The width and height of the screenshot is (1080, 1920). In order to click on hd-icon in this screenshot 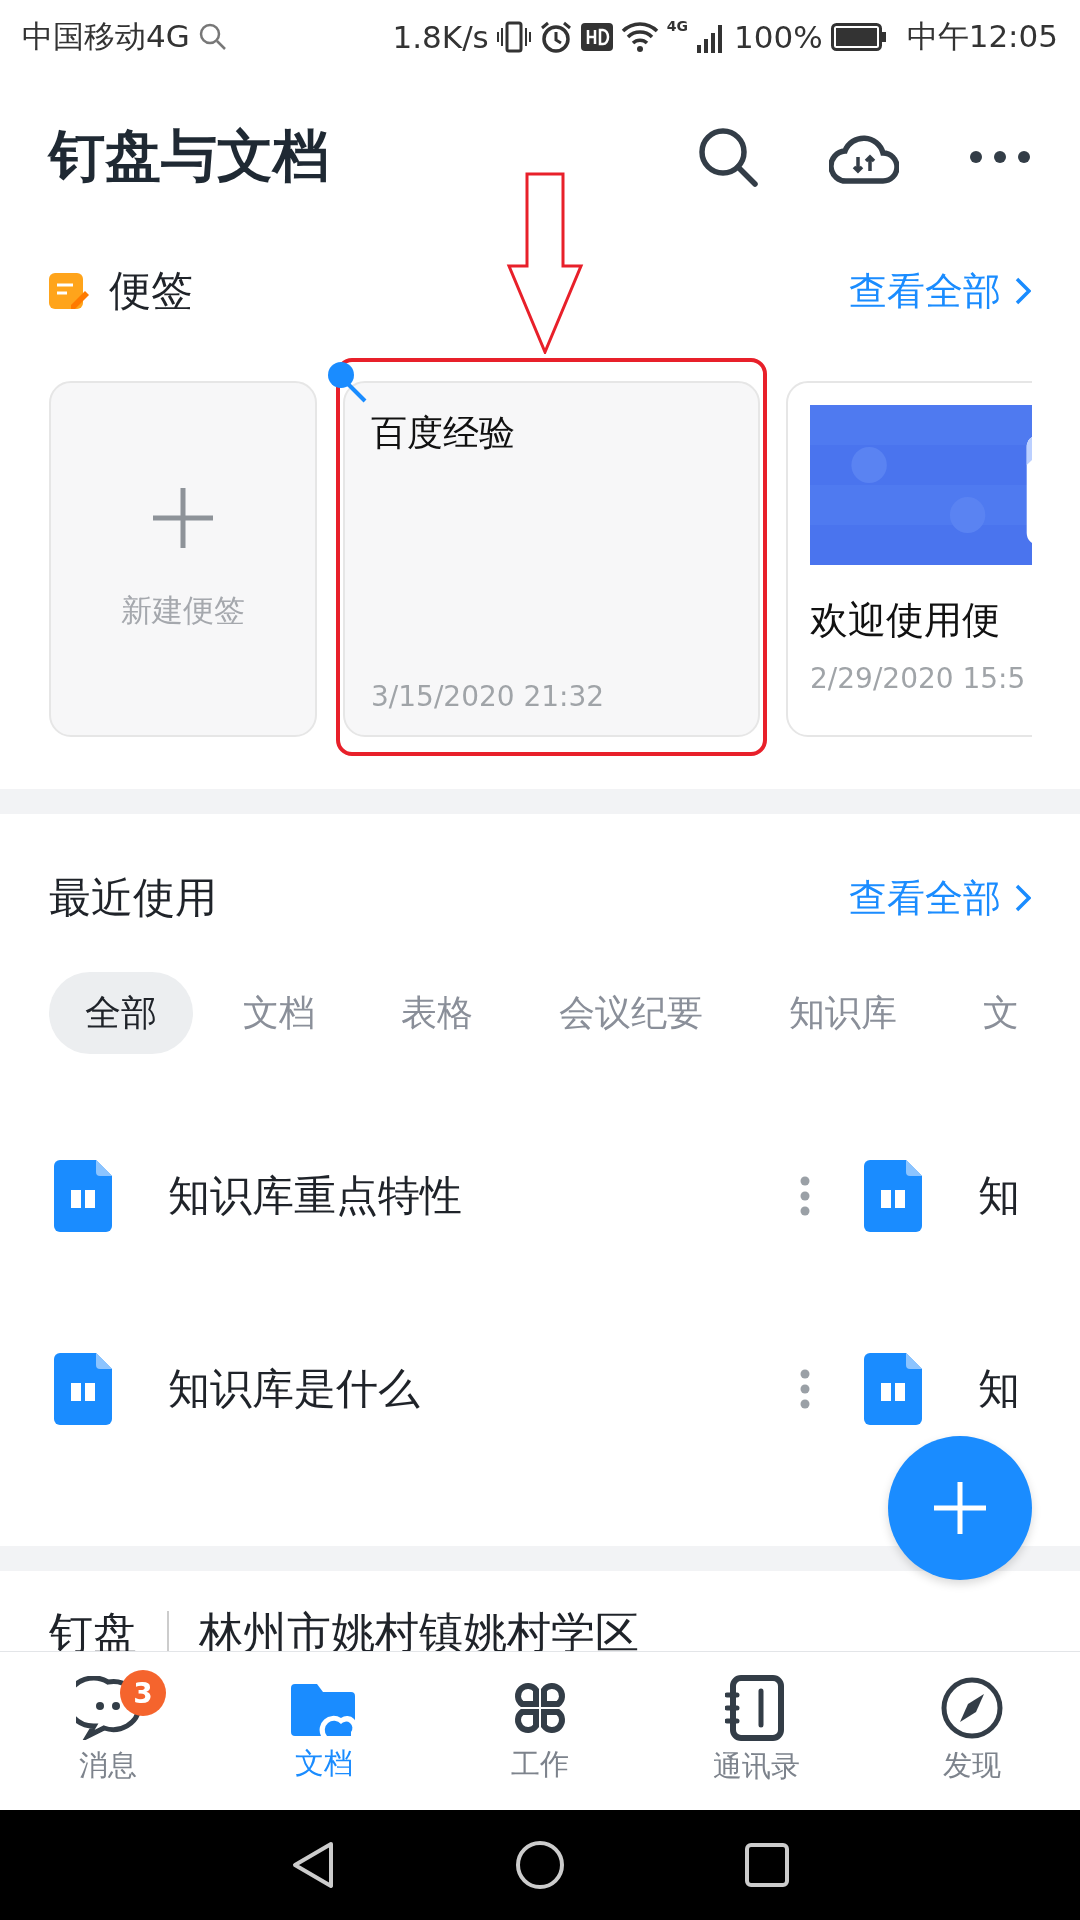, I will do `click(596, 37)`.